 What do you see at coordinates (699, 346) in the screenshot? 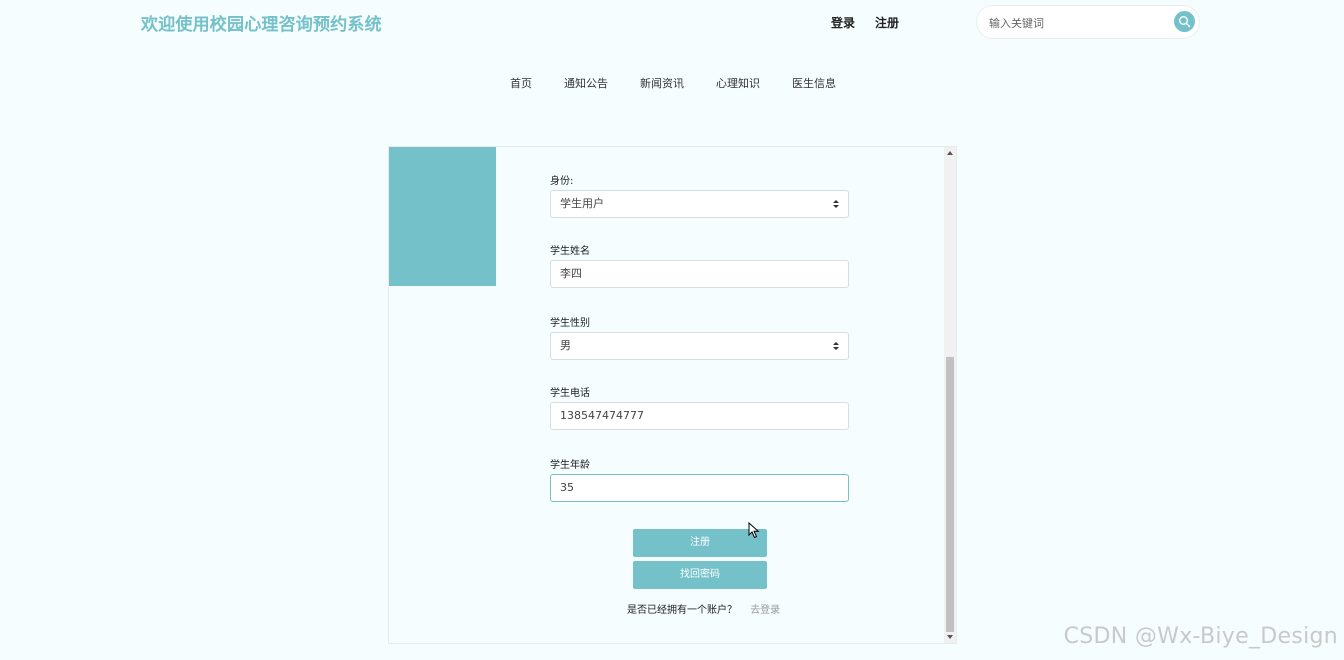
I see `gender-select: 男` at bounding box center [699, 346].